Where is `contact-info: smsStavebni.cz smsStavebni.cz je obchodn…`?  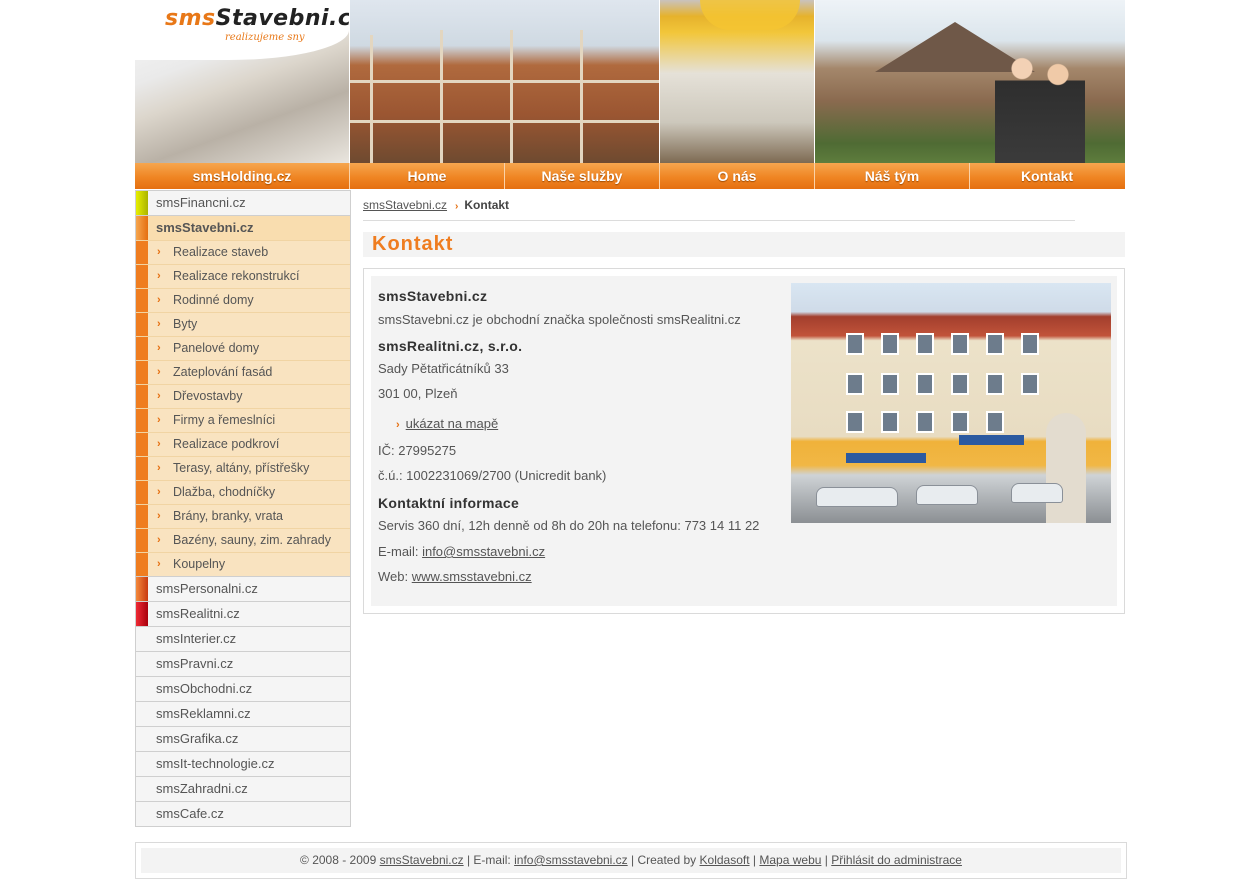 contact-info: smsStavebni.cz smsStavebni.cz je obchodn… is located at coordinates (578, 434).